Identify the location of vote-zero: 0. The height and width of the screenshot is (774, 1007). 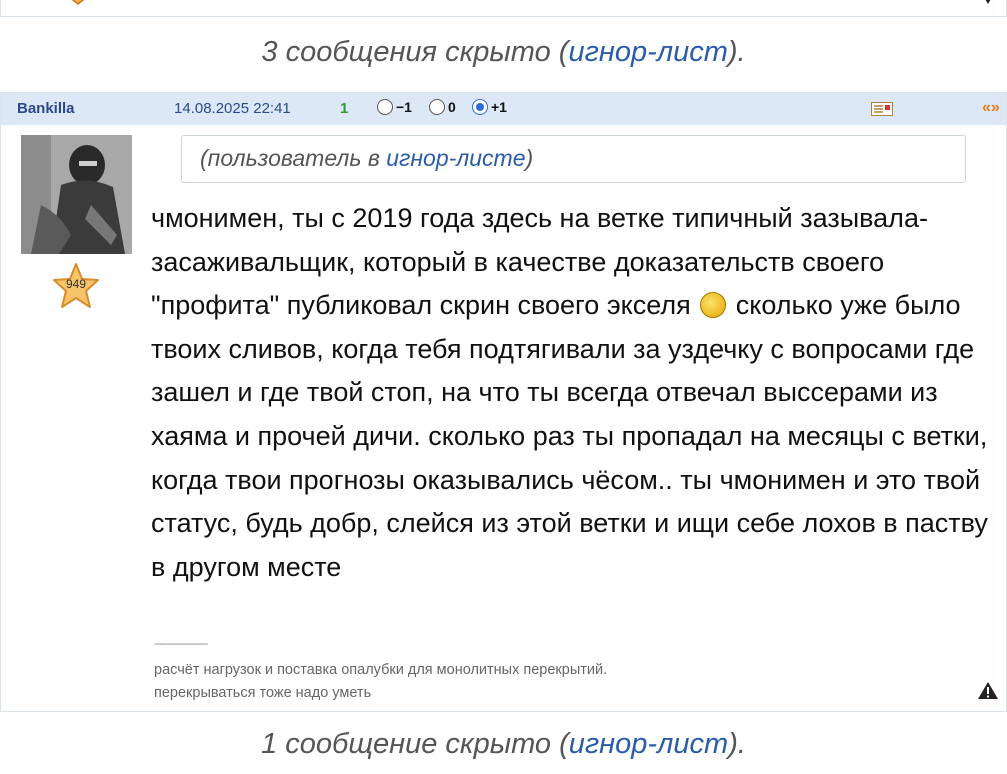
(442, 107).